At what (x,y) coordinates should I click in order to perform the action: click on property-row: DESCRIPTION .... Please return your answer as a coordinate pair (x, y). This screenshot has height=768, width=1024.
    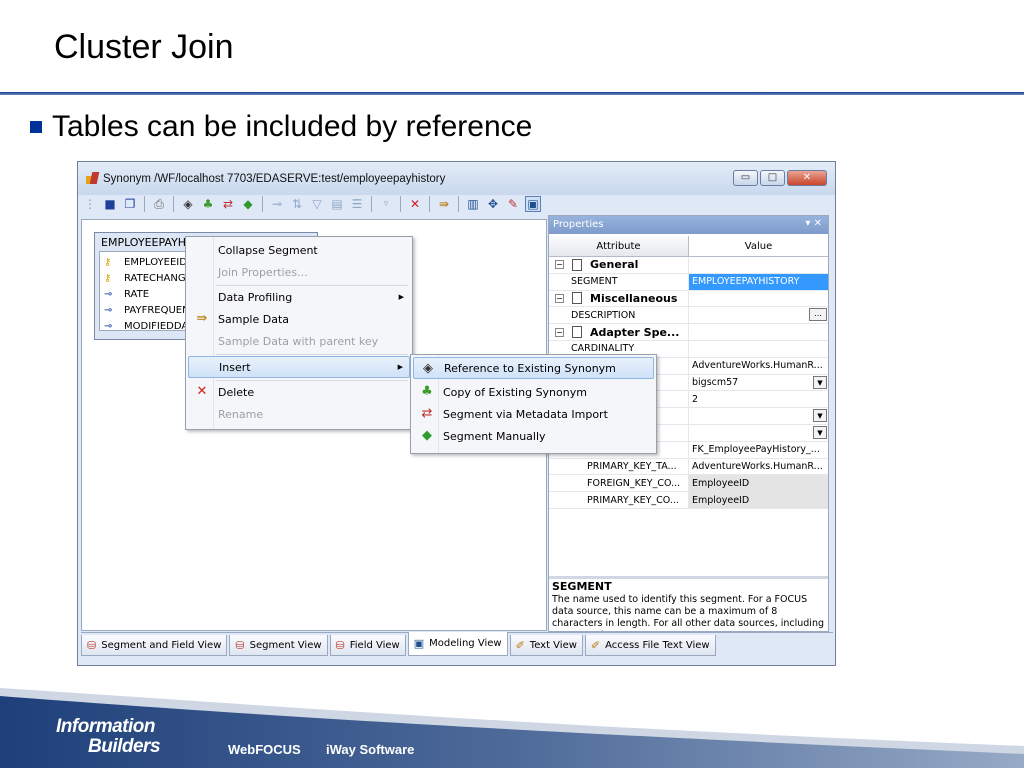
    Looking at the image, I should click on (688, 316).